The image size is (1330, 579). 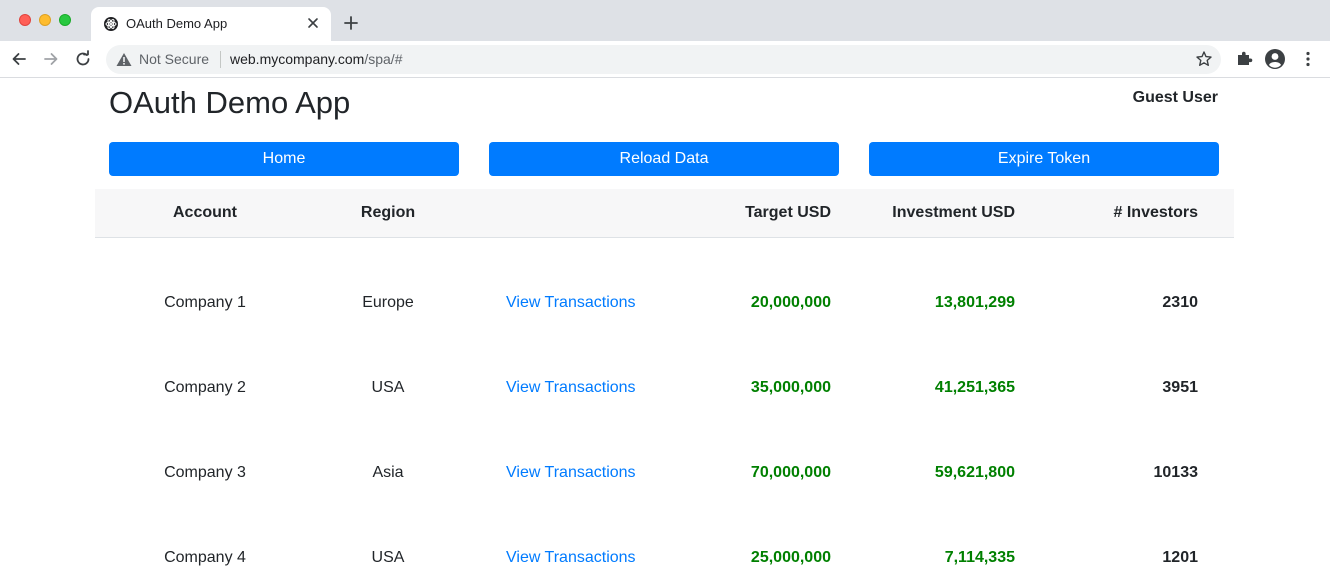 I want to click on minimize-window-button, so click(x=45, y=20).